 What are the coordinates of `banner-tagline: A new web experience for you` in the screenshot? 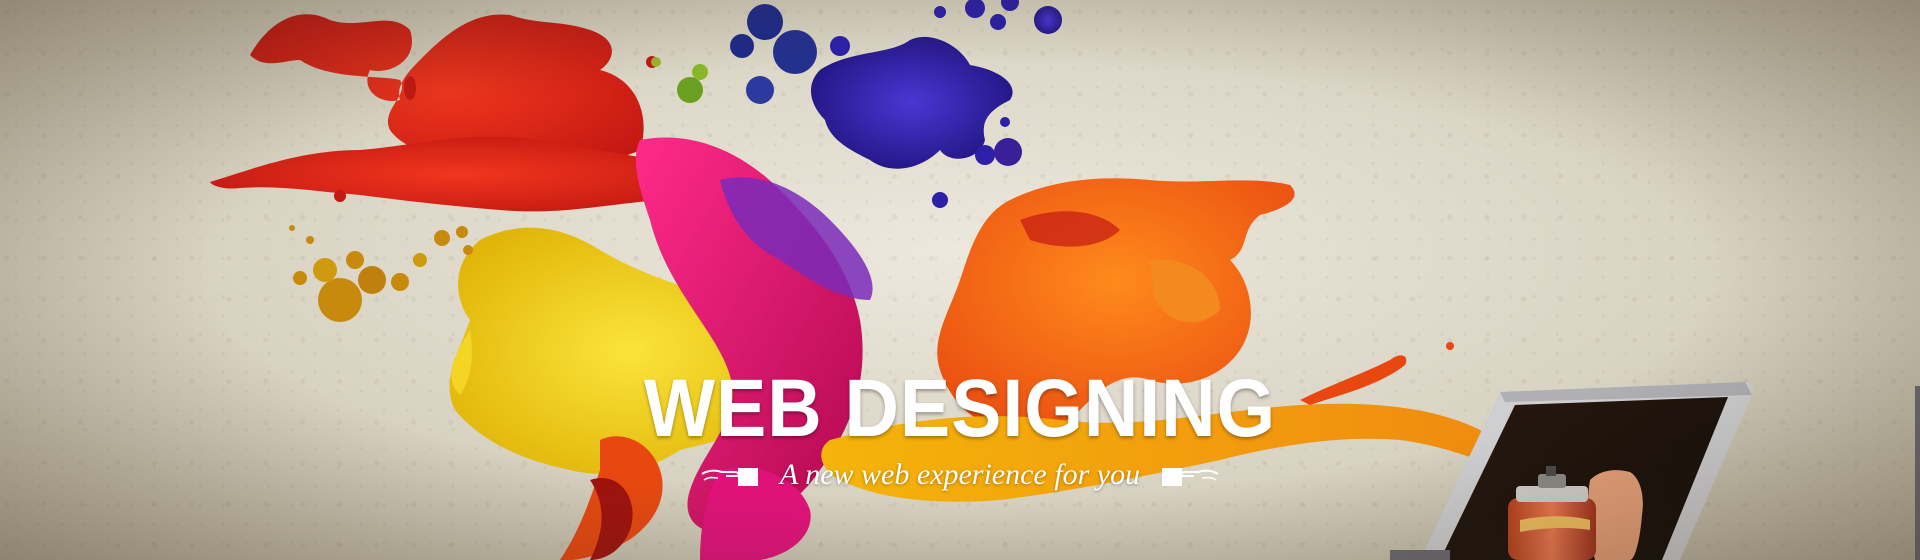 It's located at (960, 474).